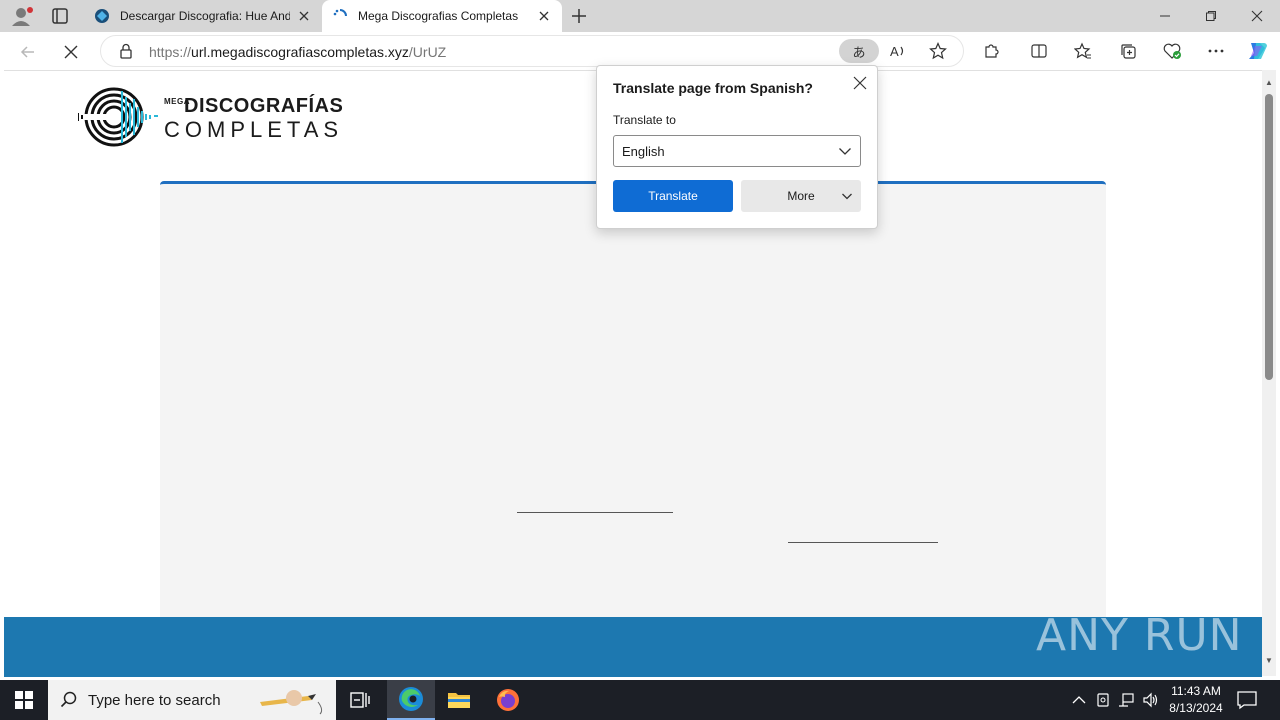  Describe the element at coordinates (1269, 82) in the screenshot. I see `scroll-up-arrow-icon: ▲` at that location.